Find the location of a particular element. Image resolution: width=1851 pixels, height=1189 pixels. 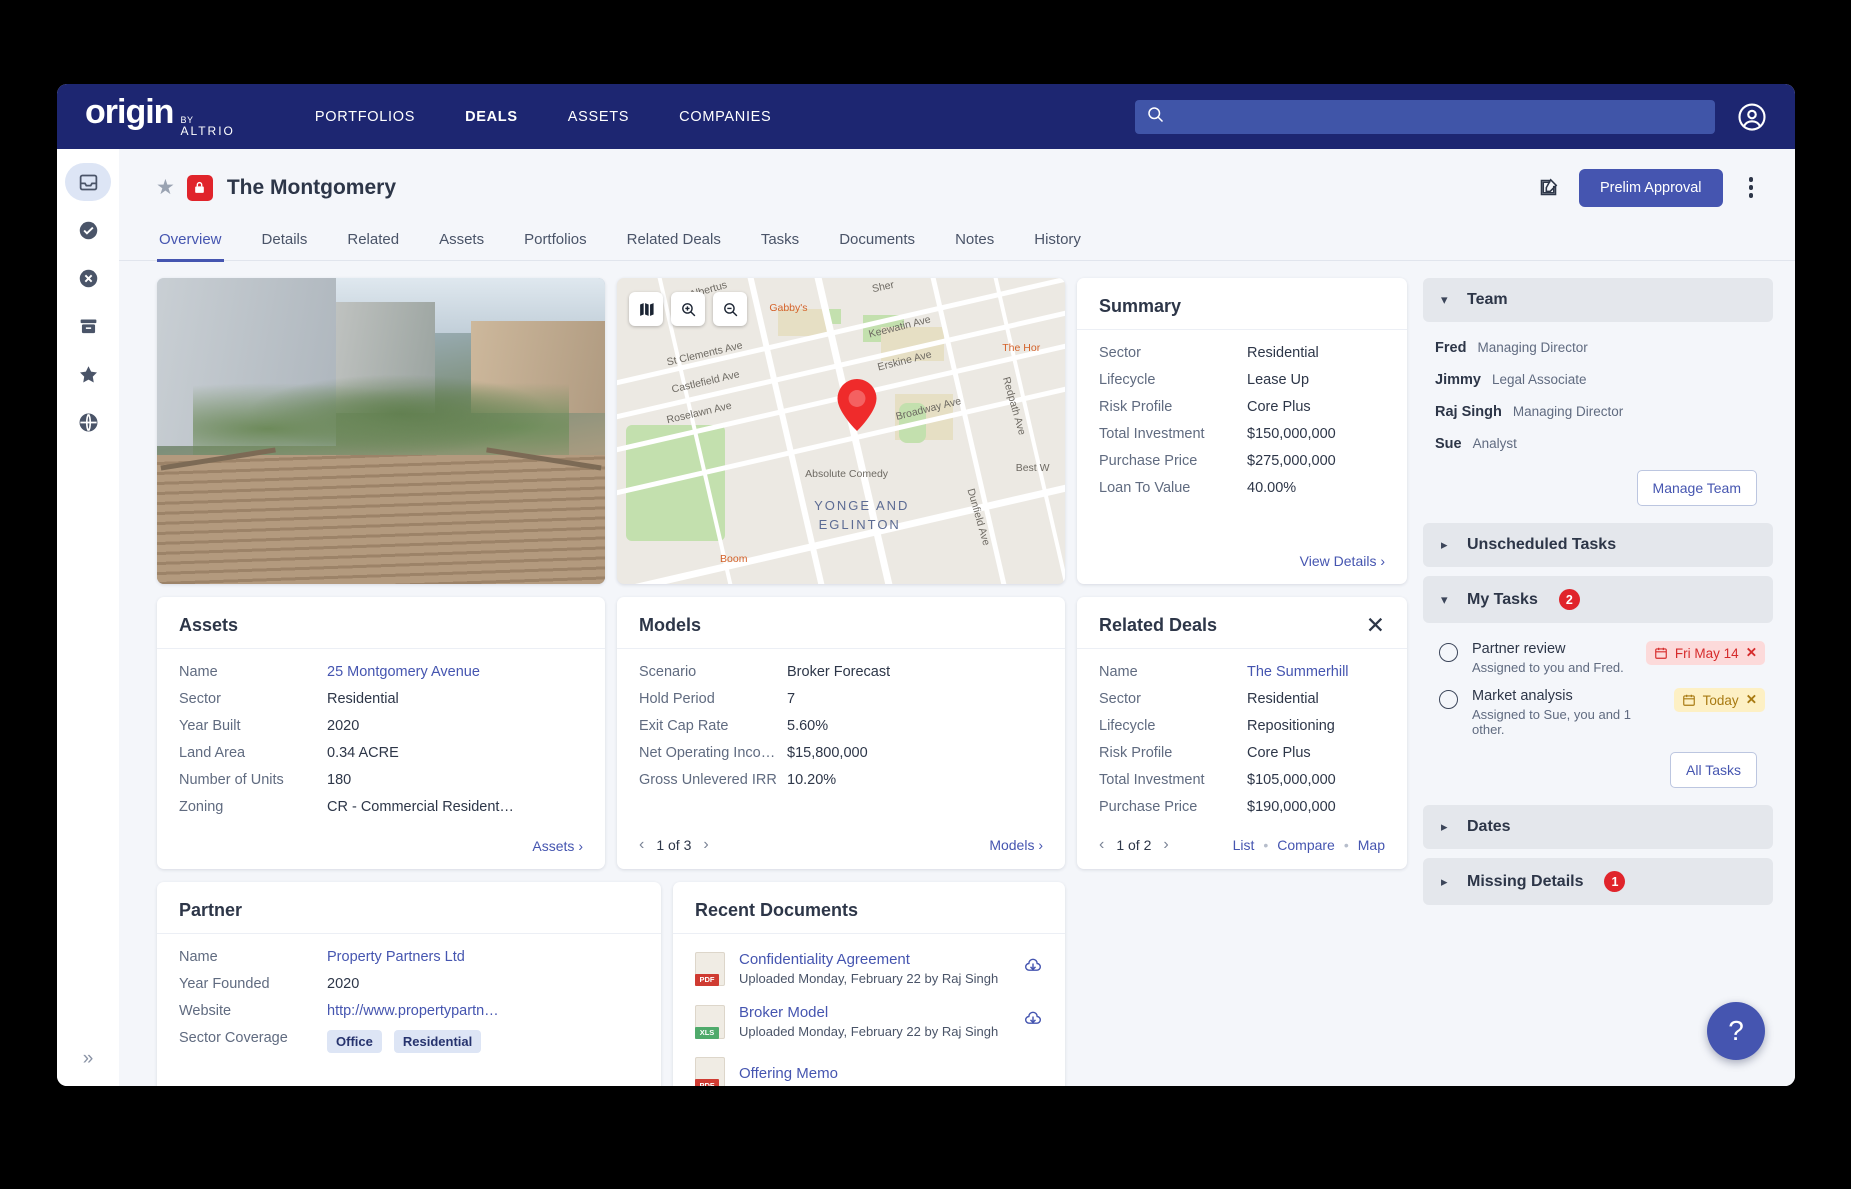

nav-link-assets: ASSETS is located at coordinates (598, 117).